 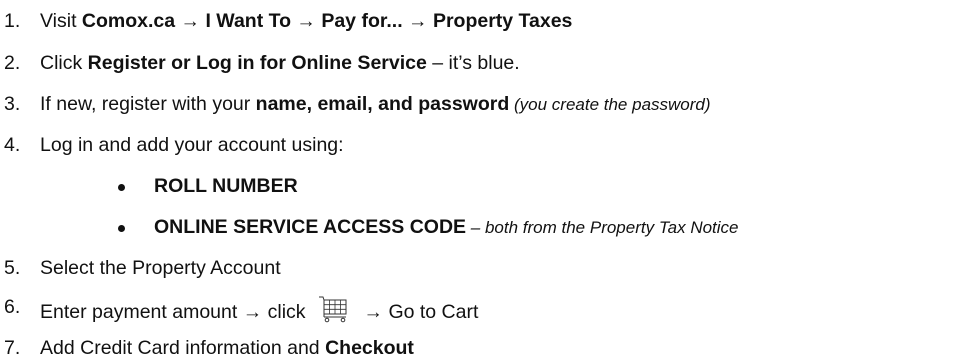 I want to click on step-text-plain-2: – it’s blue., so click(x=473, y=63).